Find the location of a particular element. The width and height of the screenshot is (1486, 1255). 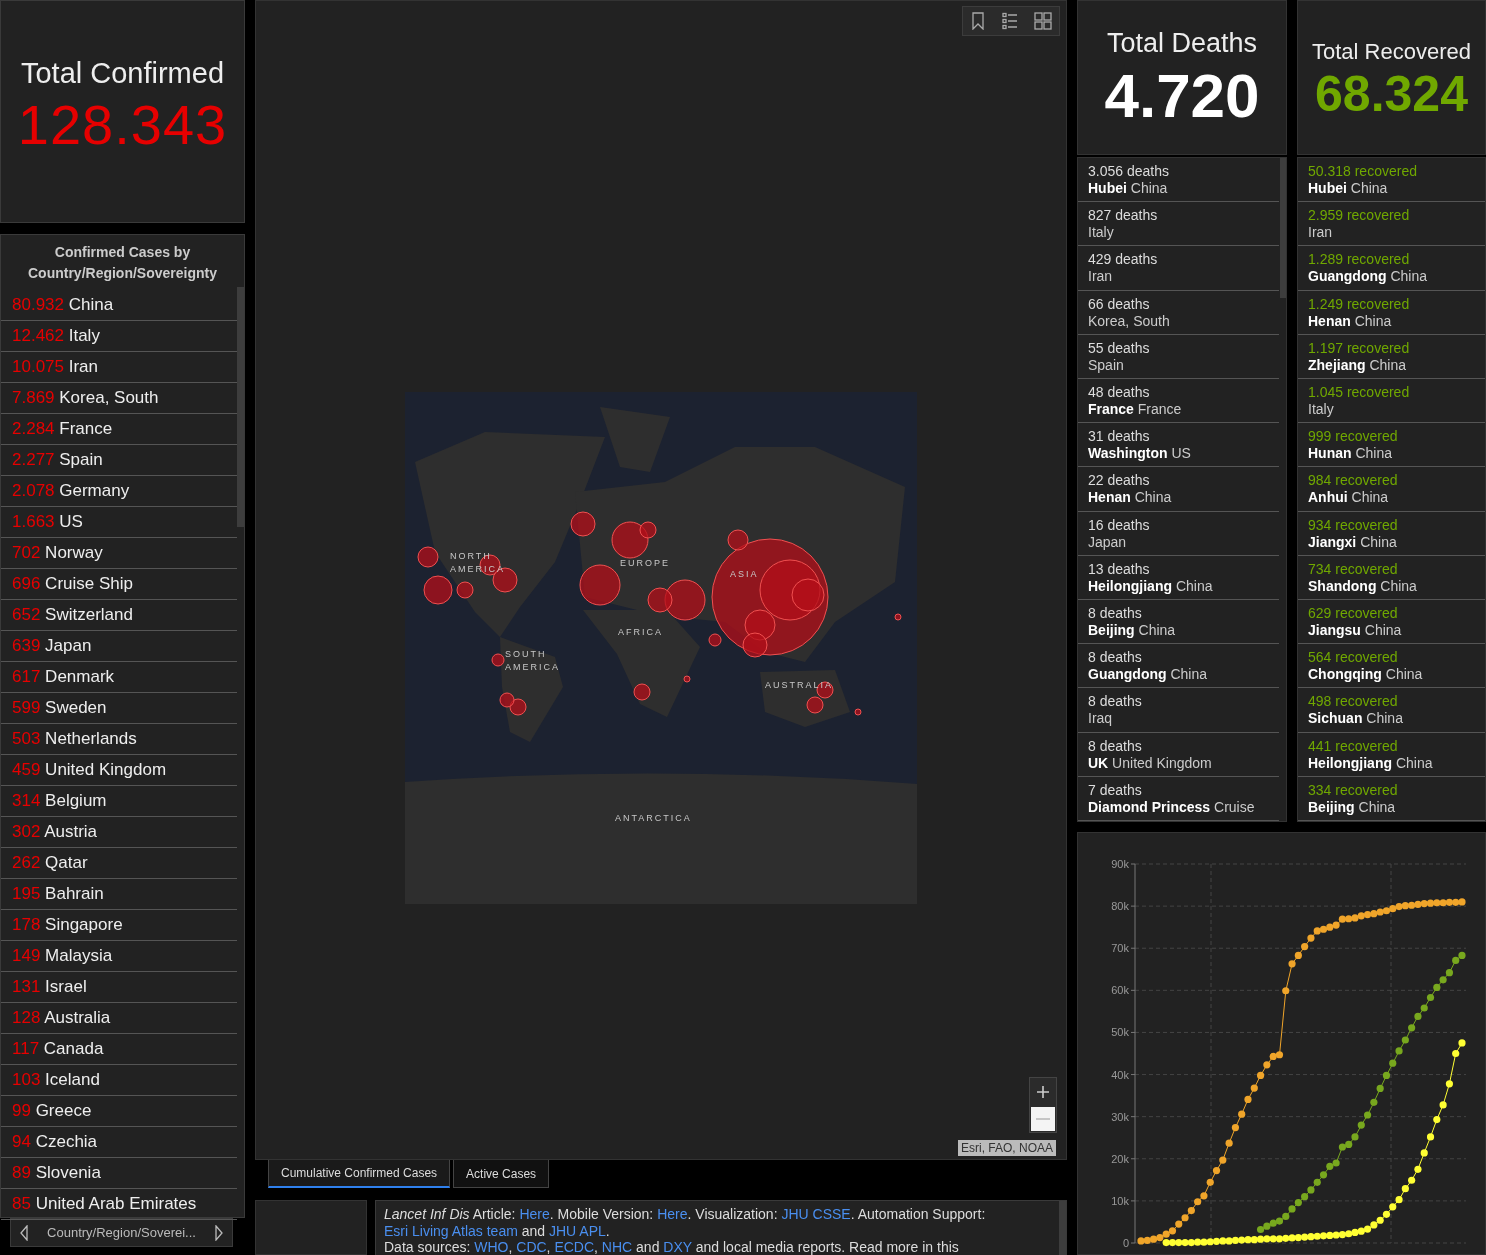

deaths-list-item: 66 deaths Korea, South is located at coordinates (1178, 312).